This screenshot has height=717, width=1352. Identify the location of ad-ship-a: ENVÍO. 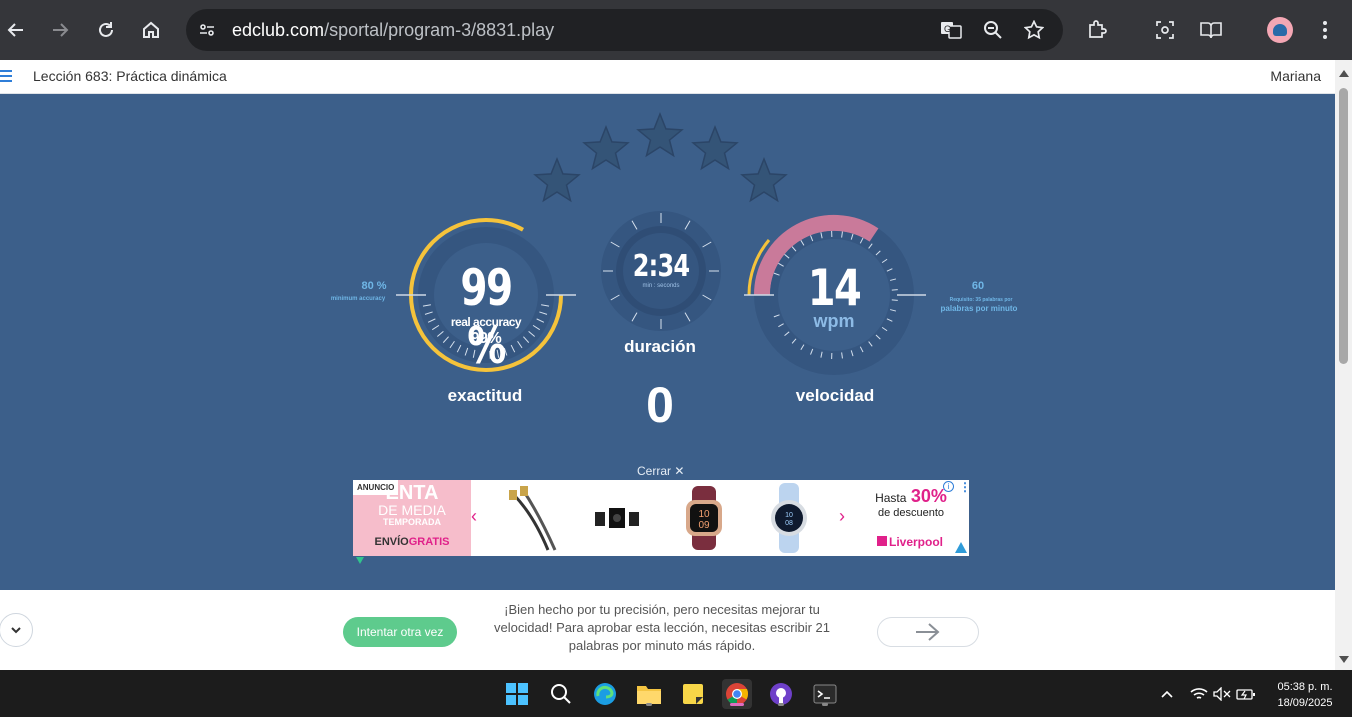
(391, 542).